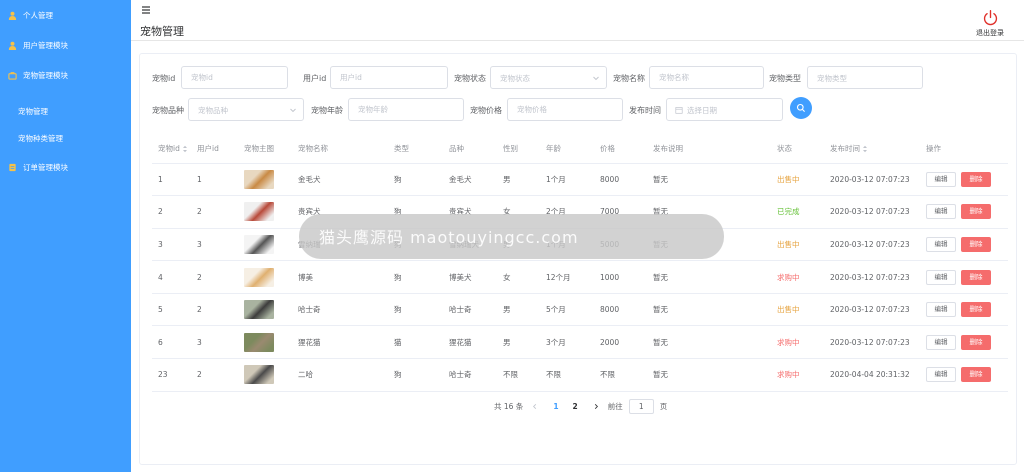 The image size is (1024, 472). I want to click on cell-pet-id: 6, so click(174, 342).